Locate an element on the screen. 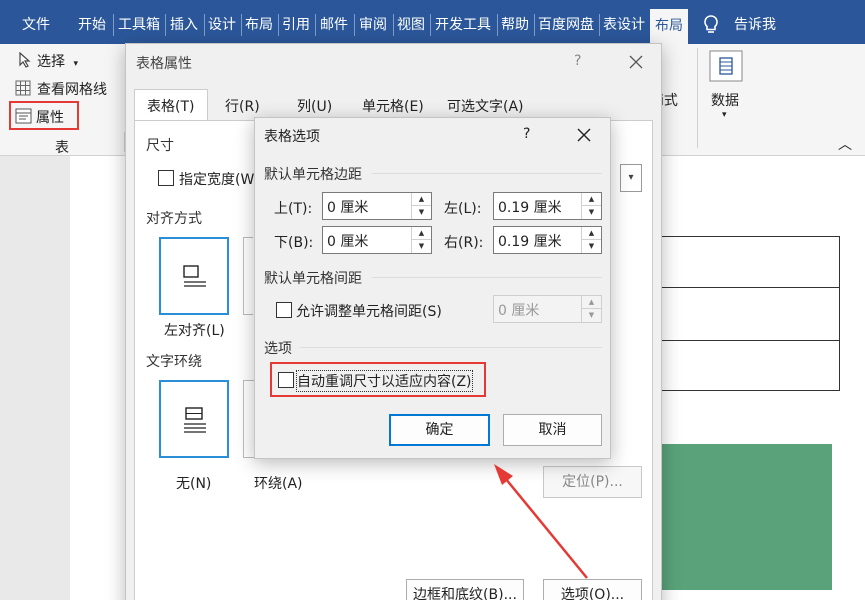 This screenshot has width=865, height=600. tell-me-search: 告诉我 is located at coordinates (755, 22).